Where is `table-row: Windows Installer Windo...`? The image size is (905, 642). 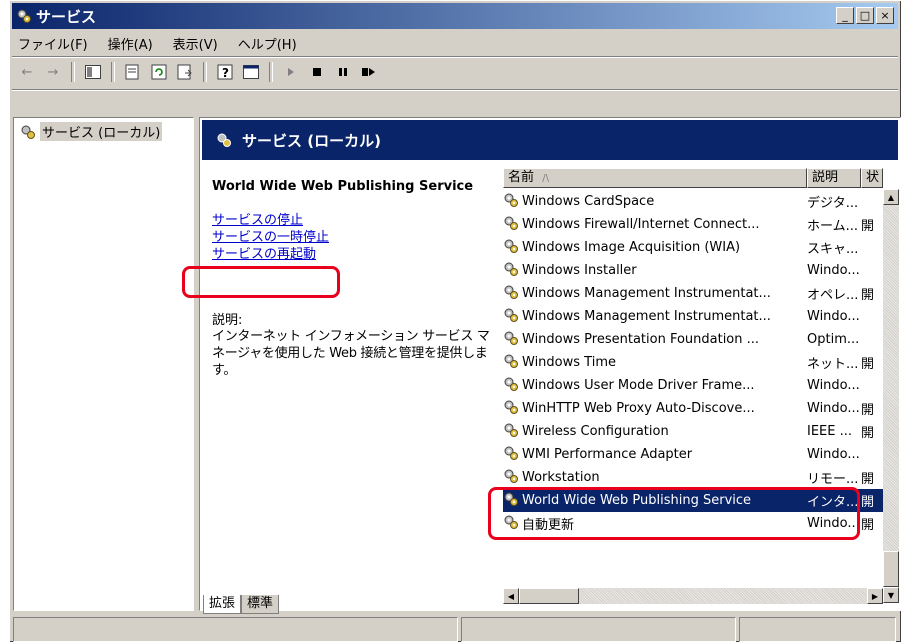
table-row: Windows Installer Windo... is located at coordinates (693, 270).